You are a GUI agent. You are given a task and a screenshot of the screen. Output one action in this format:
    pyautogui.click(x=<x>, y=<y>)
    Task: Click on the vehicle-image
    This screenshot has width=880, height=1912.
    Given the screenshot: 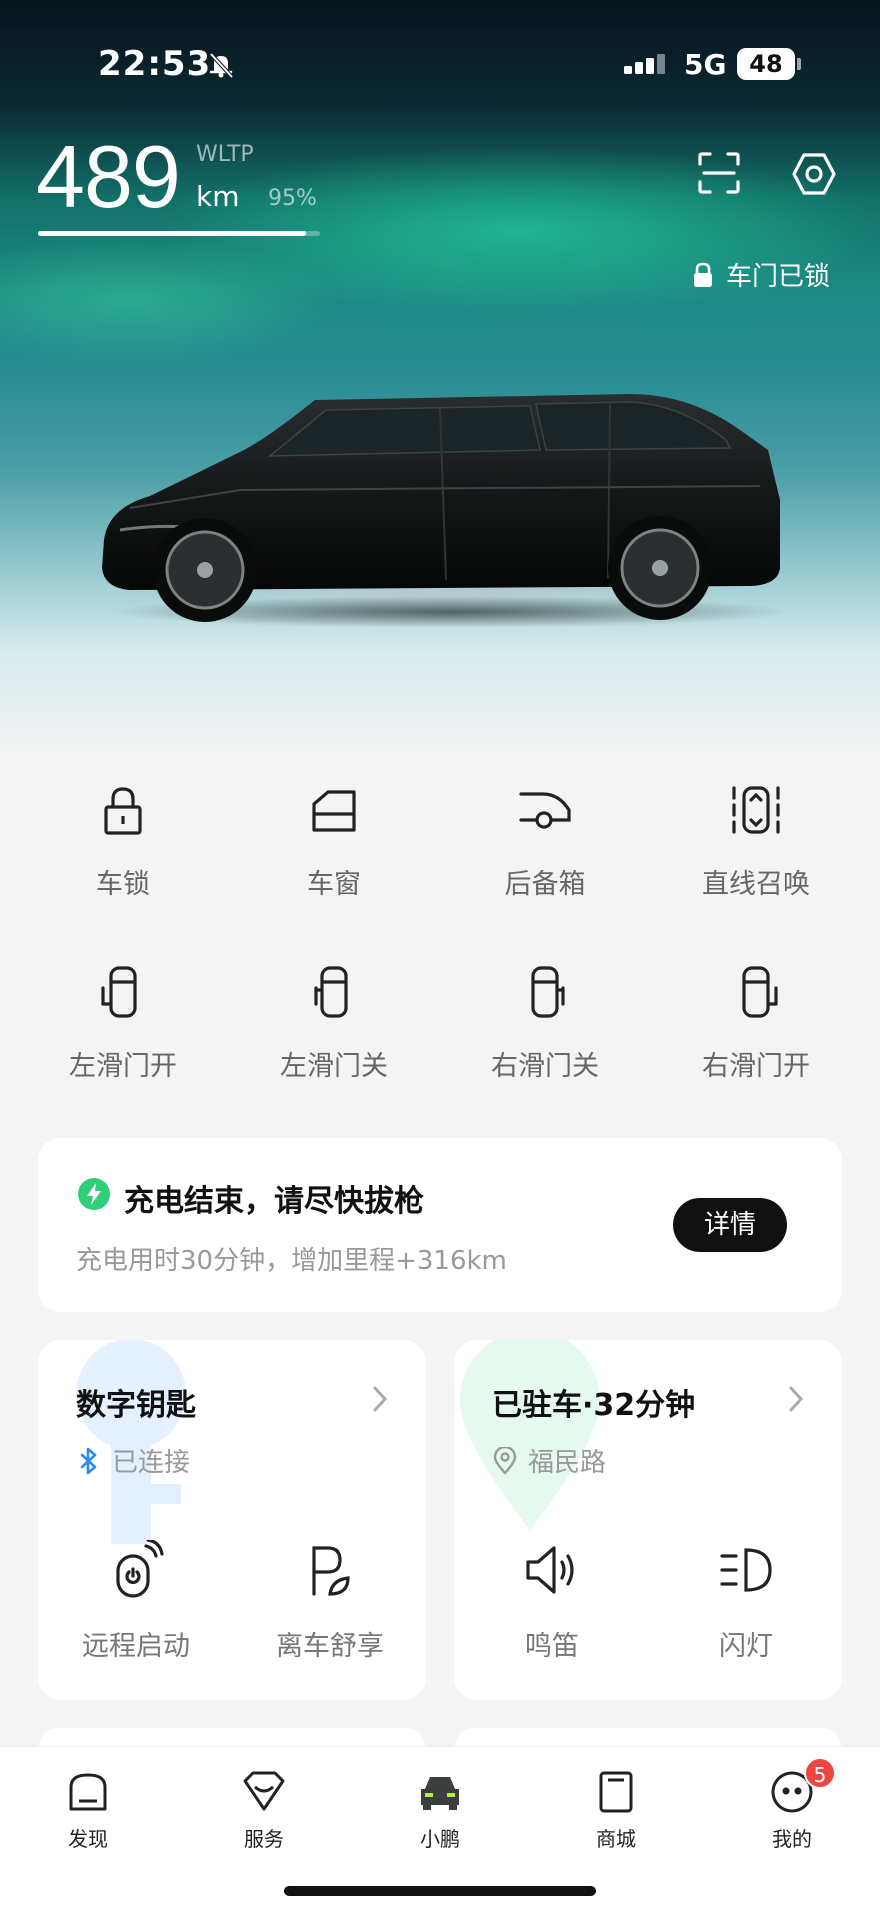 What is the action you would take?
    pyautogui.click(x=446, y=511)
    